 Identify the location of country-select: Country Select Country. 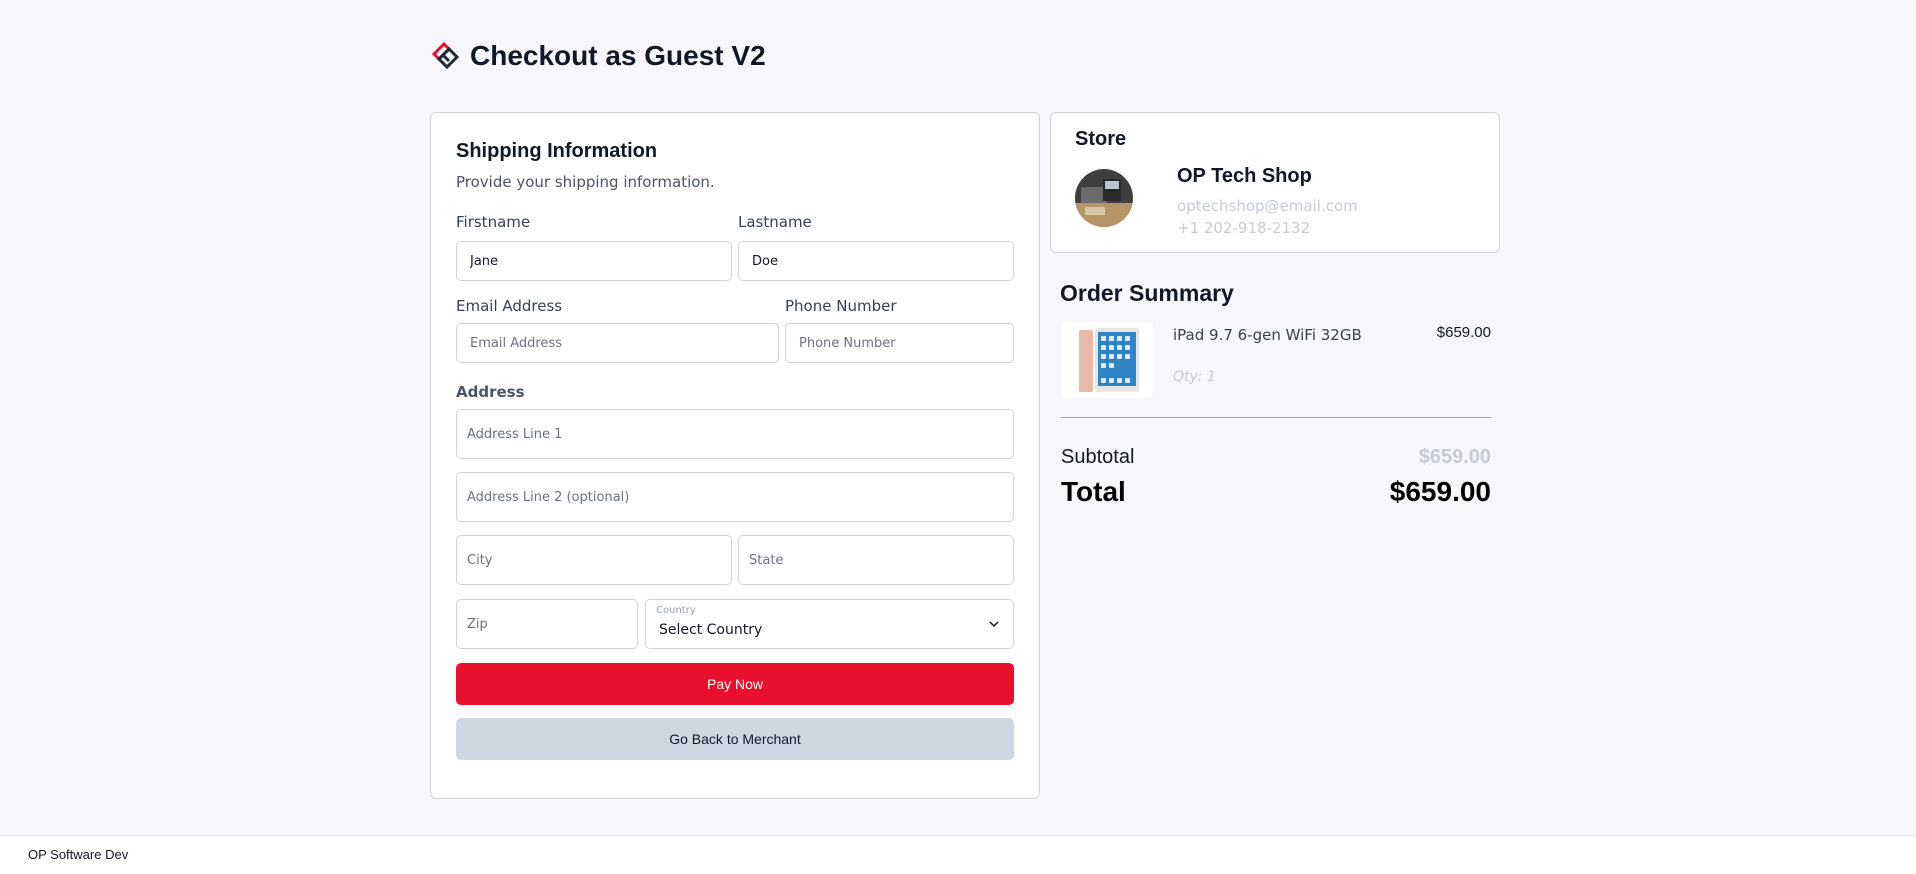
(829, 624).